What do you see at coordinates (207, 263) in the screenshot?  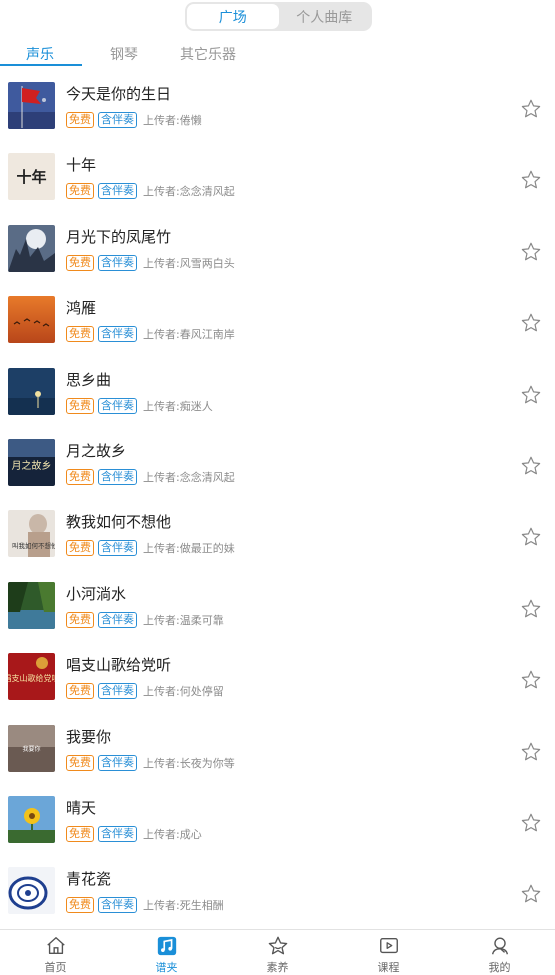 I see `uploader-name: 风雪两白头` at bounding box center [207, 263].